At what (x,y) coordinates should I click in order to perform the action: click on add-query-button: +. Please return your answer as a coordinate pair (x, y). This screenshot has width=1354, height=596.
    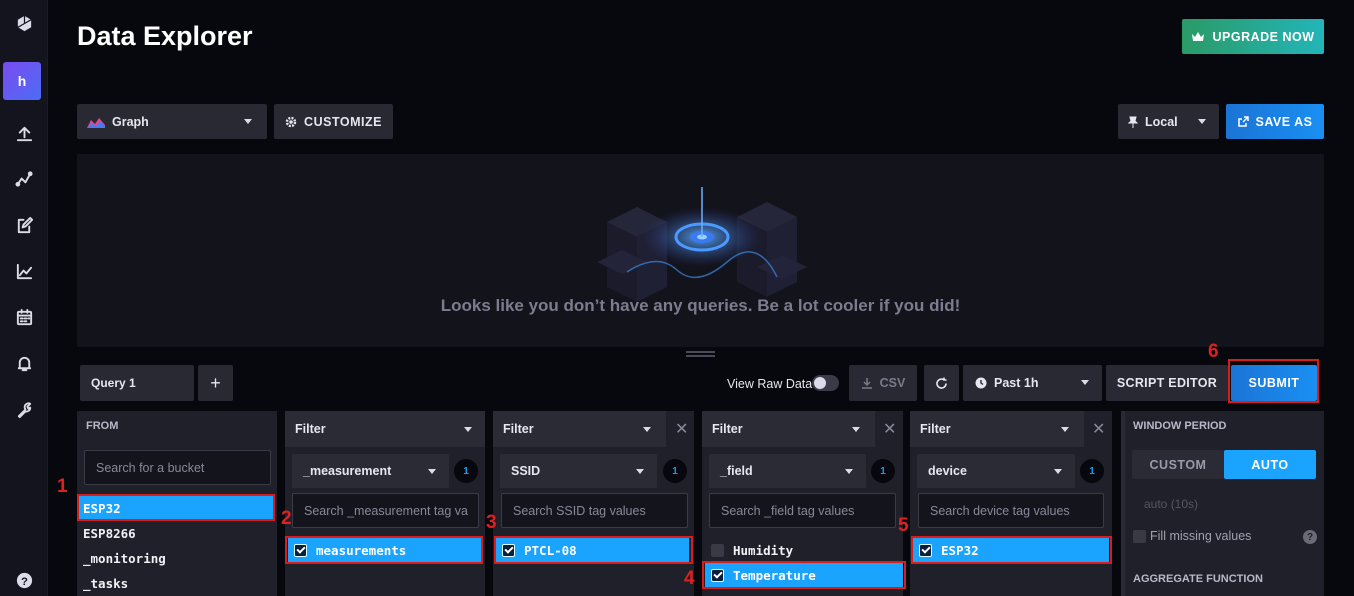
    Looking at the image, I should click on (215, 383).